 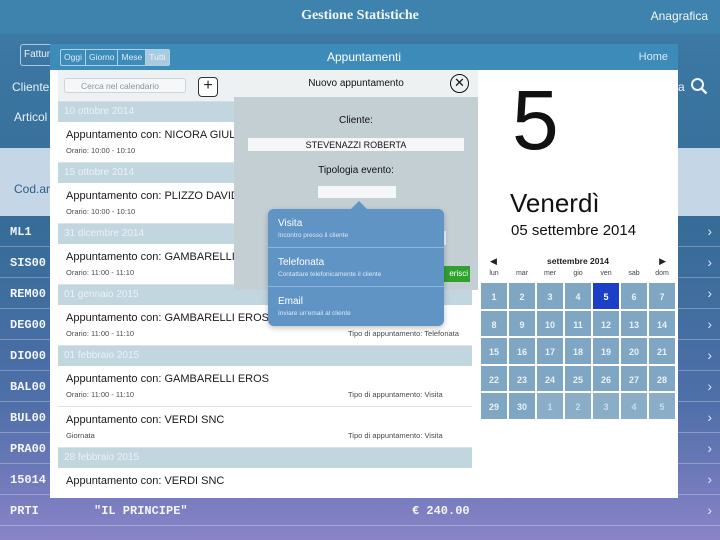 What do you see at coordinates (31, 117) in the screenshot?
I see `articoli-label: Articol` at bounding box center [31, 117].